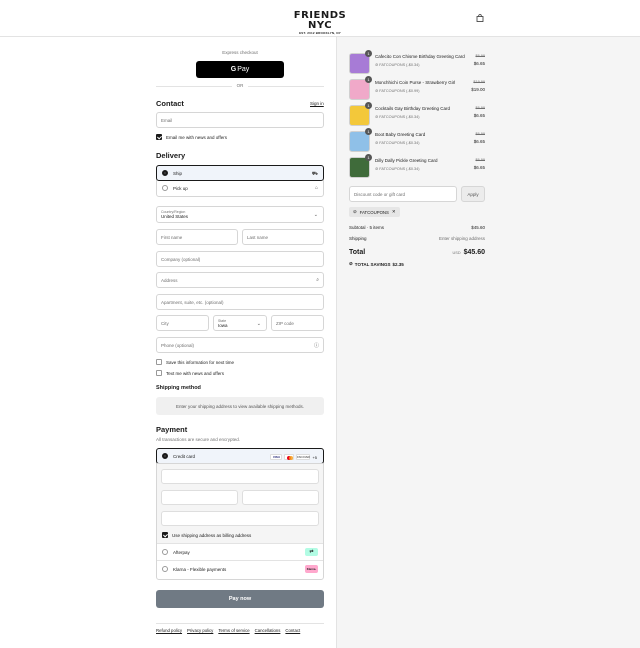 The width and height of the screenshot is (640, 648). What do you see at coordinates (417, 252) in the screenshot?
I see `total-row: Total USD $45.60` at bounding box center [417, 252].